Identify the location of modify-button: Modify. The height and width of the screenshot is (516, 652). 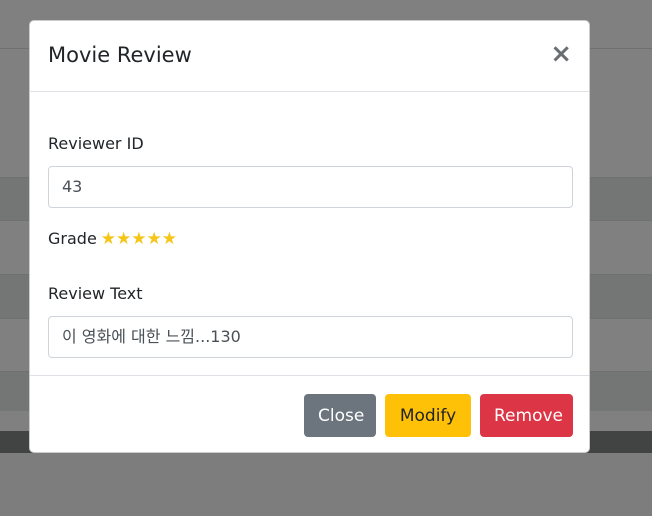
(428, 415).